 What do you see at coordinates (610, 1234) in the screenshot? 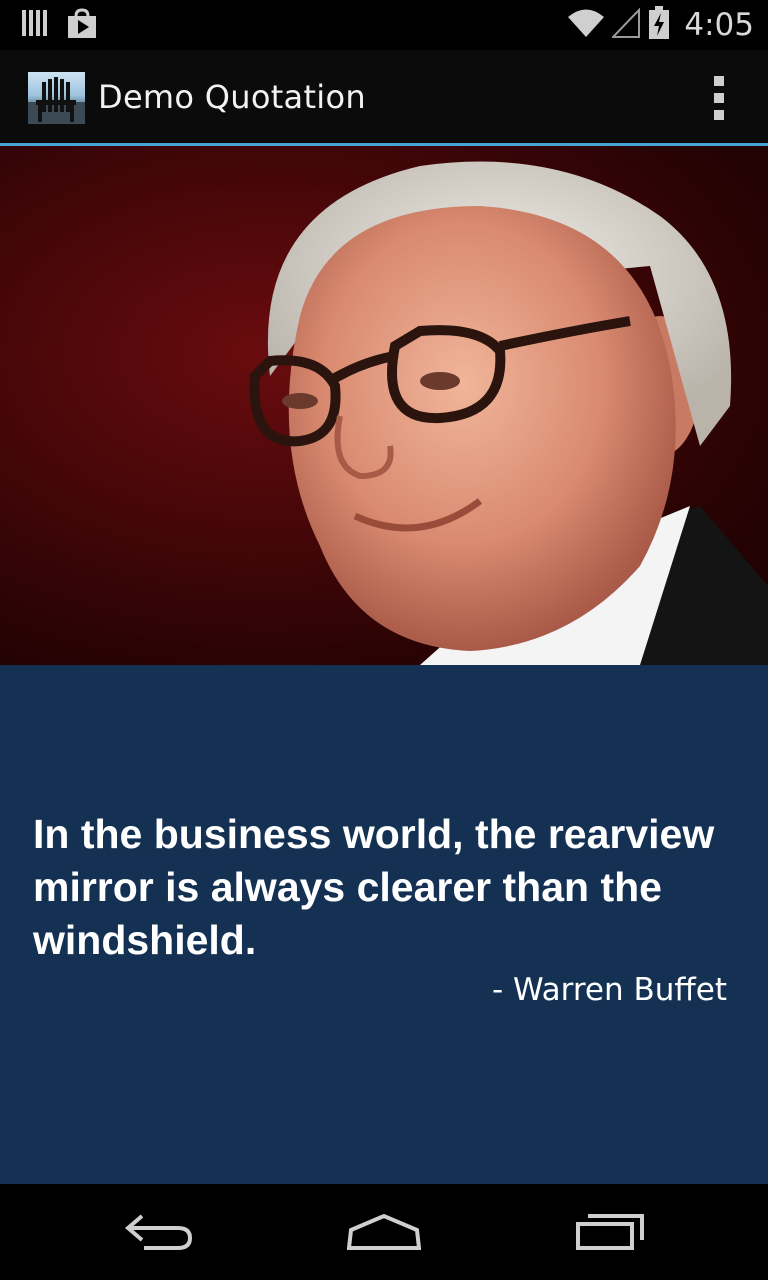
I see `recent-apps-icon` at bounding box center [610, 1234].